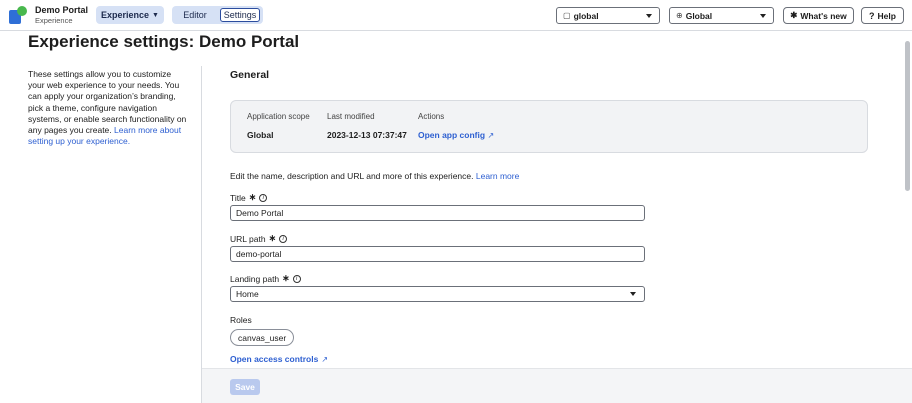 The width and height of the screenshot is (912, 403). I want to click on experience-menu-label: Experience, so click(125, 15).